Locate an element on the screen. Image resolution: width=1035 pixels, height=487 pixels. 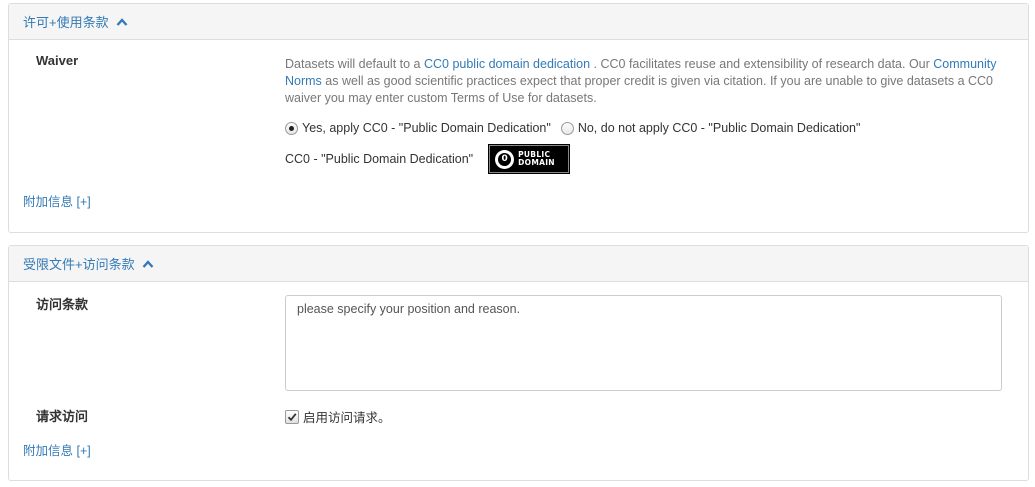
waiver-label: Waiver is located at coordinates (57, 60).